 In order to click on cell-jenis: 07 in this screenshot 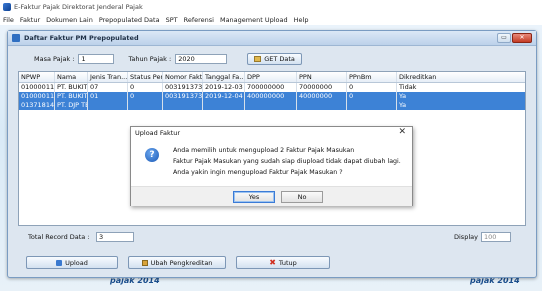, I will do `click(108, 87)`.